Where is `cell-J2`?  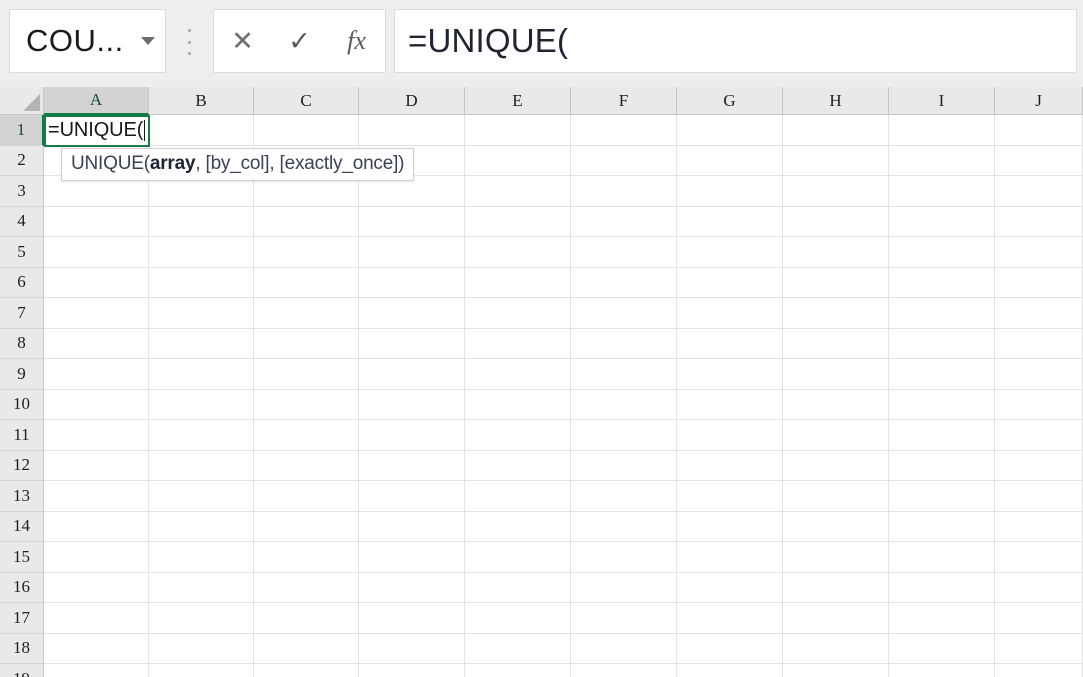
cell-J2 is located at coordinates (1039, 160).